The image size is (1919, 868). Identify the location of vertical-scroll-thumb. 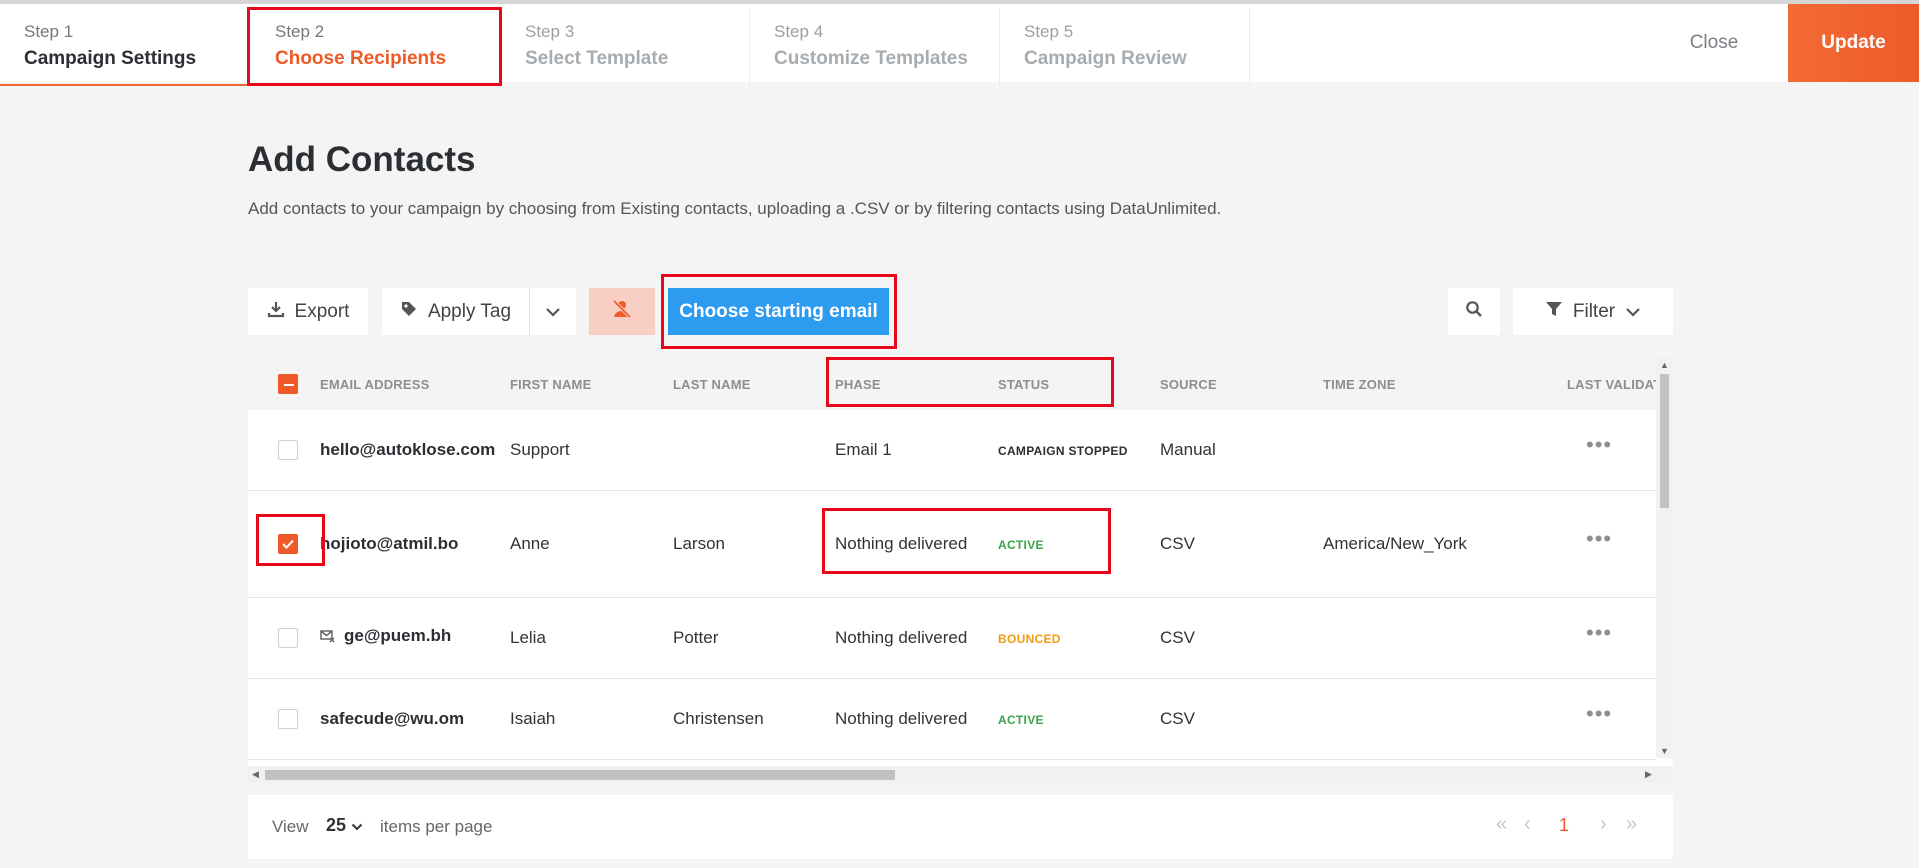
(1664, 441).